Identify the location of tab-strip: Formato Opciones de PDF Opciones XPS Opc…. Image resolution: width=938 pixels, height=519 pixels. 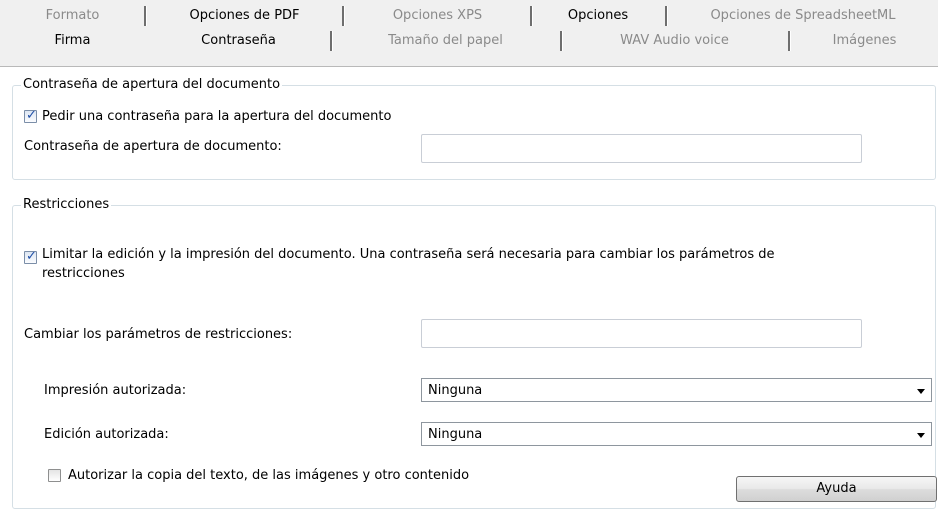
(469, 34).